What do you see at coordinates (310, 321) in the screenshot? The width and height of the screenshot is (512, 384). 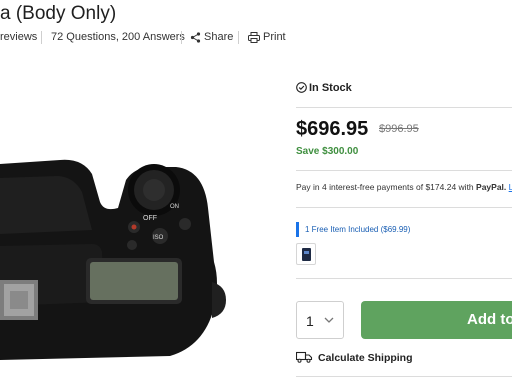 I see `quantity-value: 1` at bounding box center [310, 321].